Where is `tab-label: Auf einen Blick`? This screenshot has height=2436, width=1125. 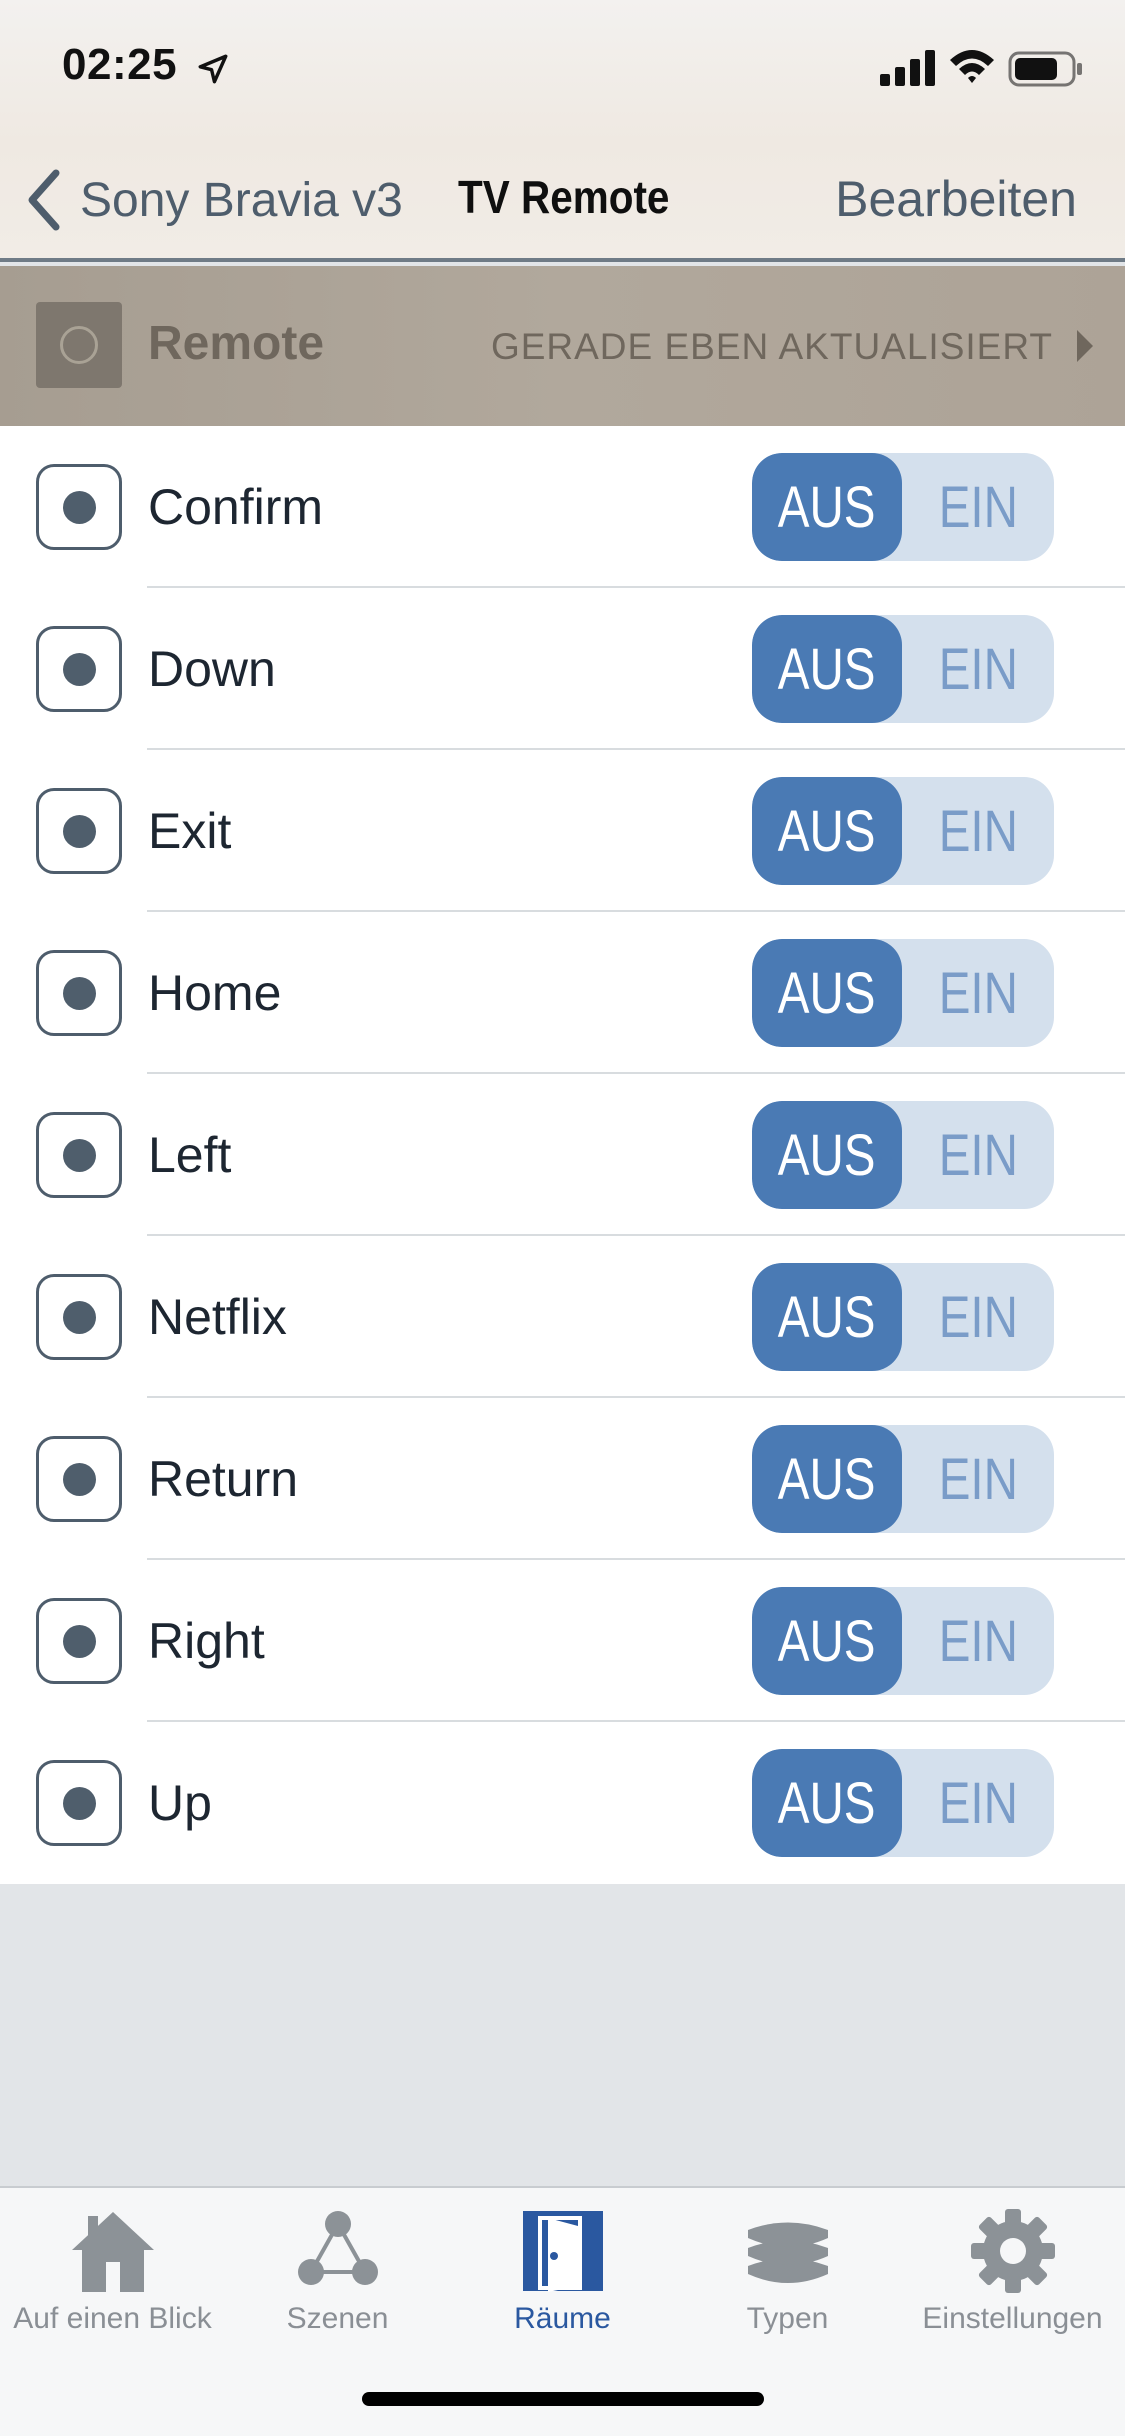 tab-label: Auf einen Blick is located at coordinates (112, 2318).